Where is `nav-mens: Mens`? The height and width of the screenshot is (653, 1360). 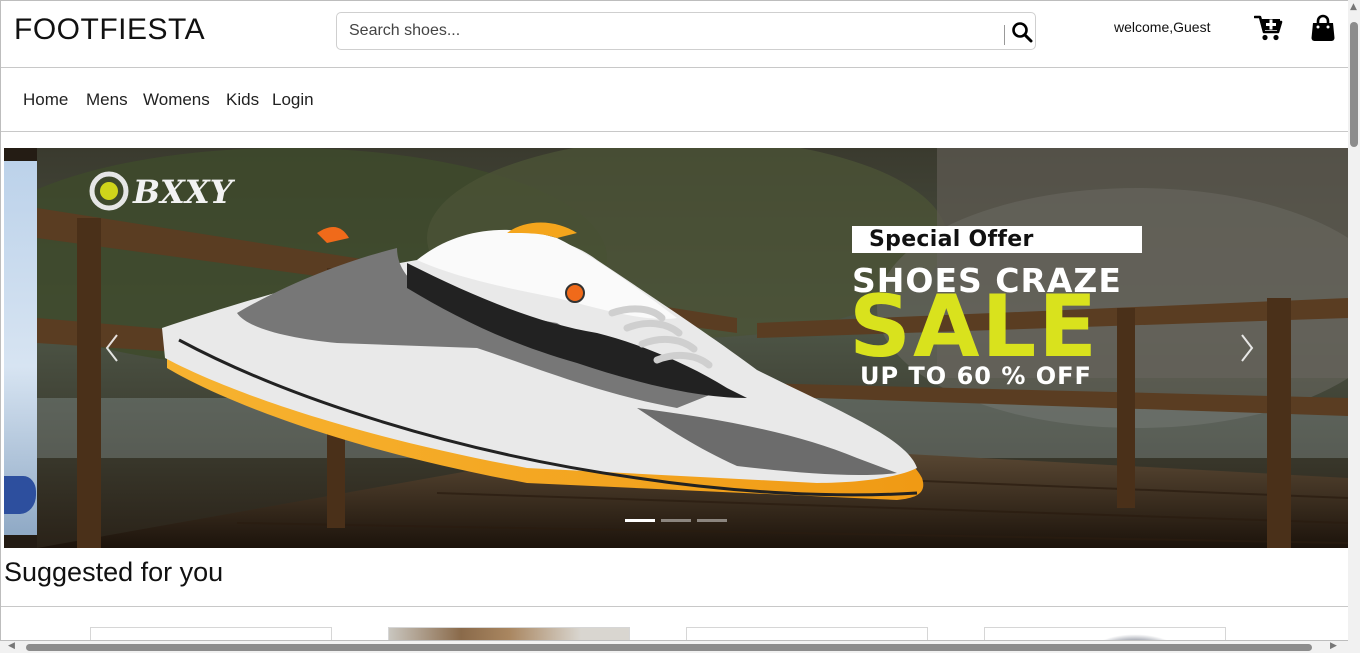
nav-mens: Mens is located at coordinates (107, 100).